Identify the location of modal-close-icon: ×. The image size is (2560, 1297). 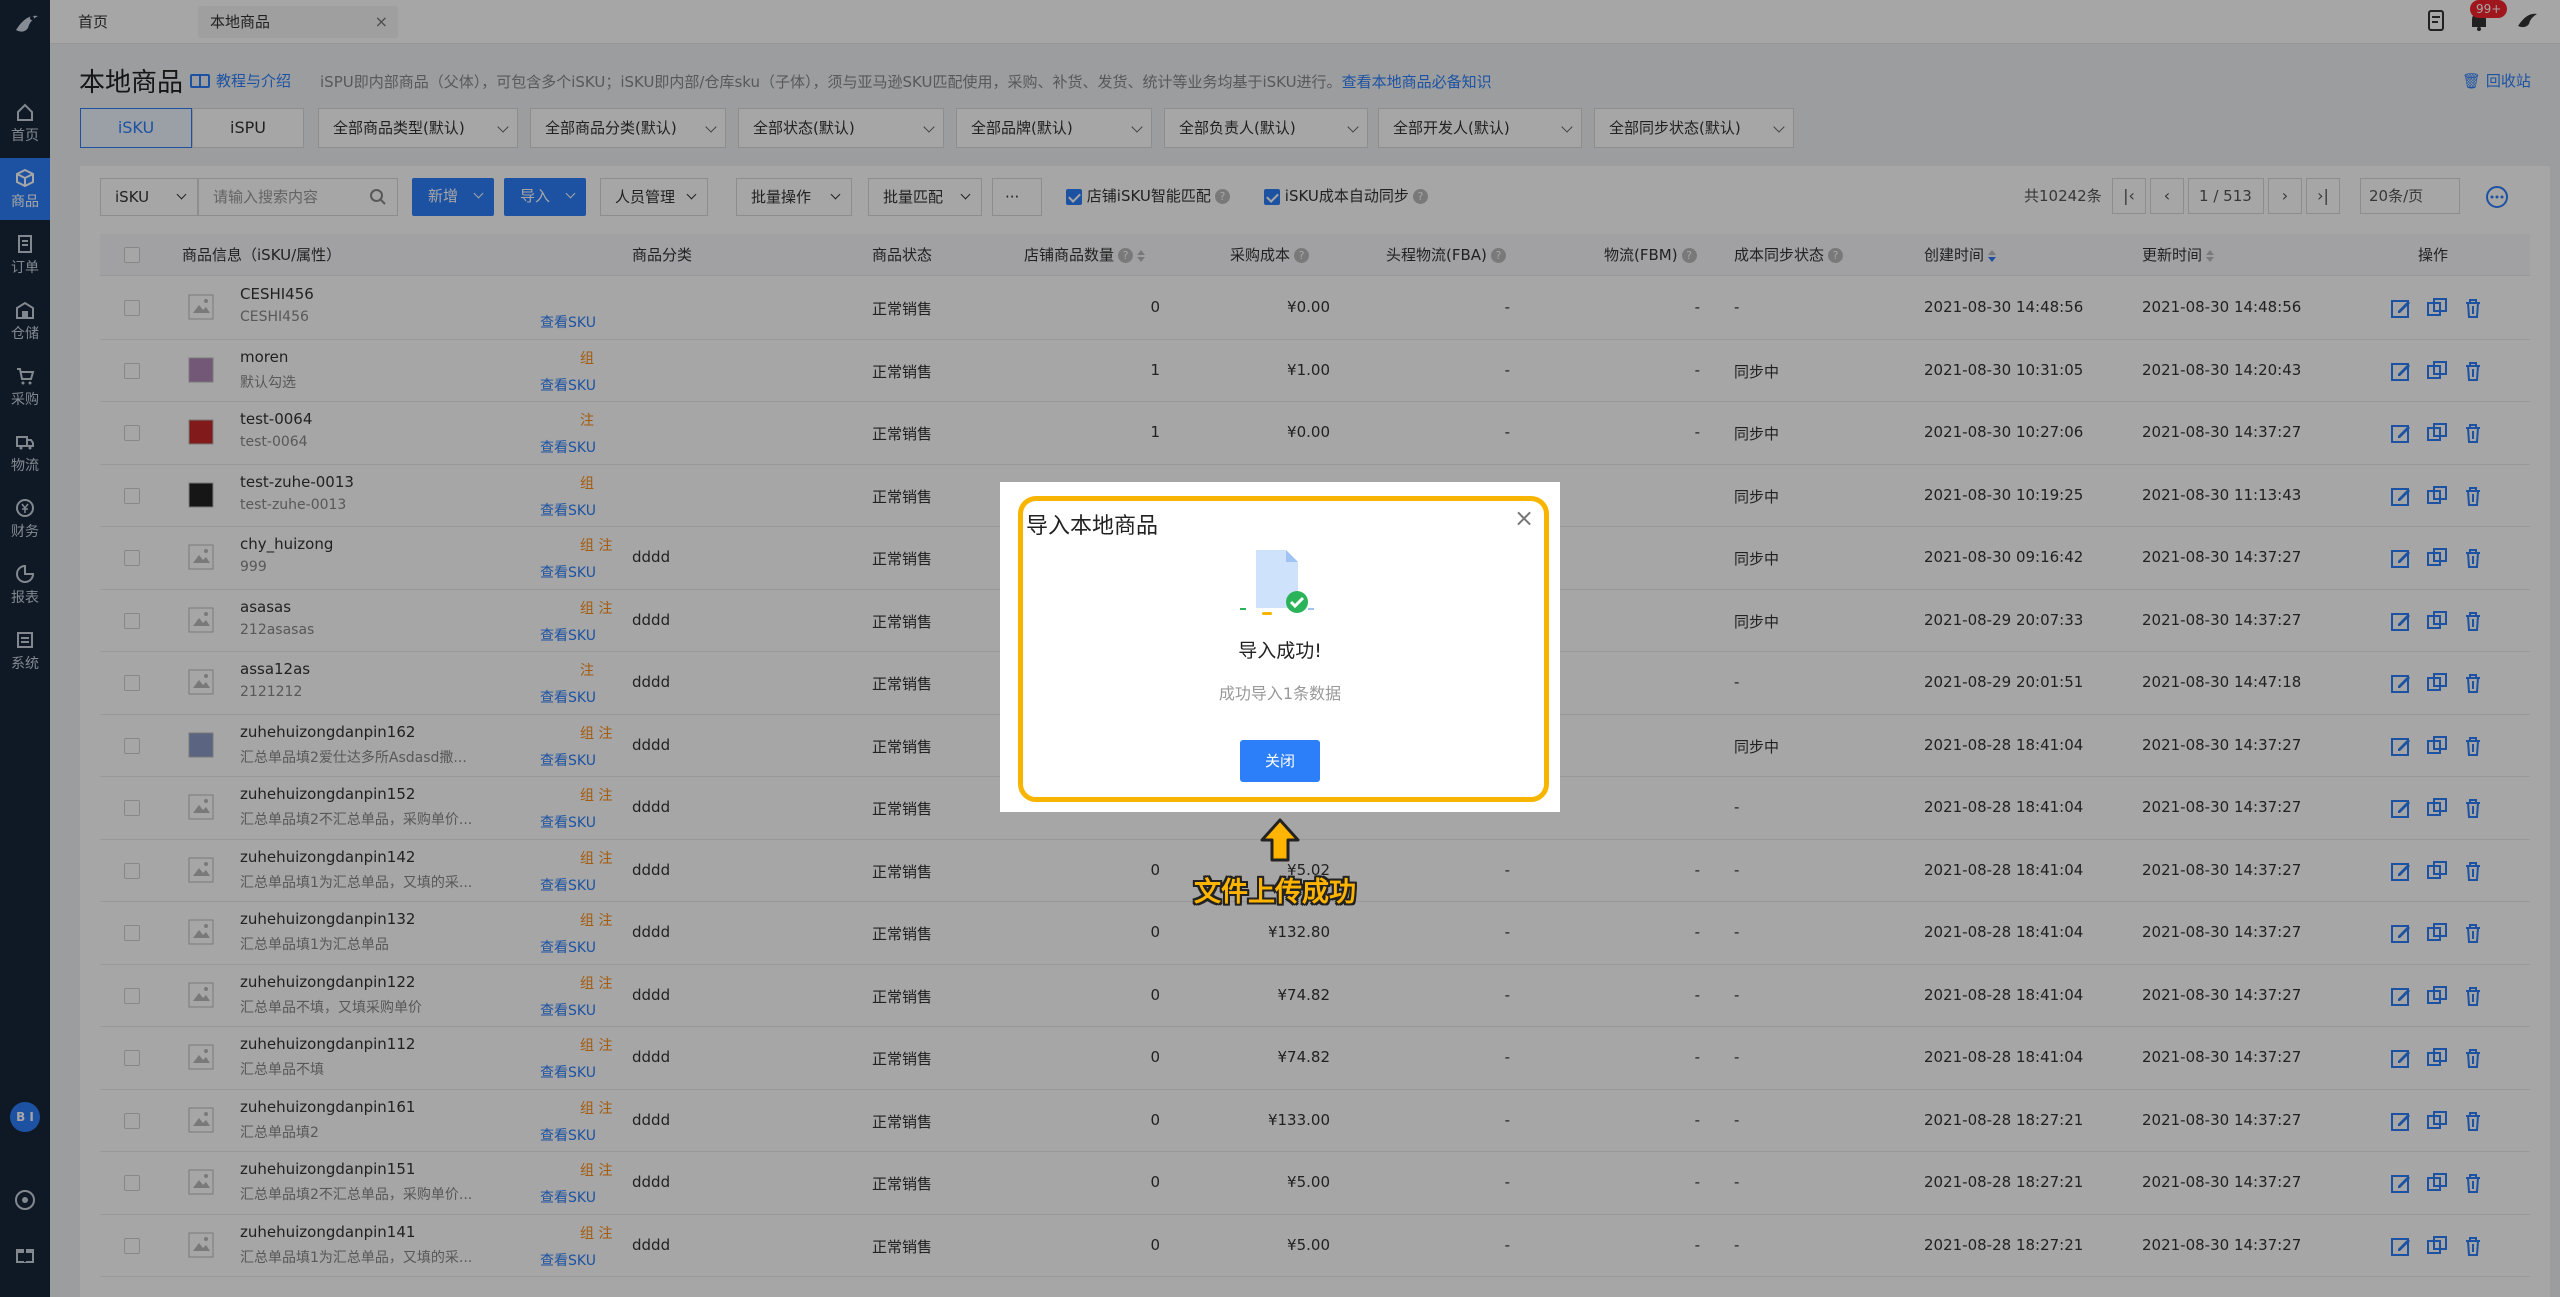
(1524, 518).